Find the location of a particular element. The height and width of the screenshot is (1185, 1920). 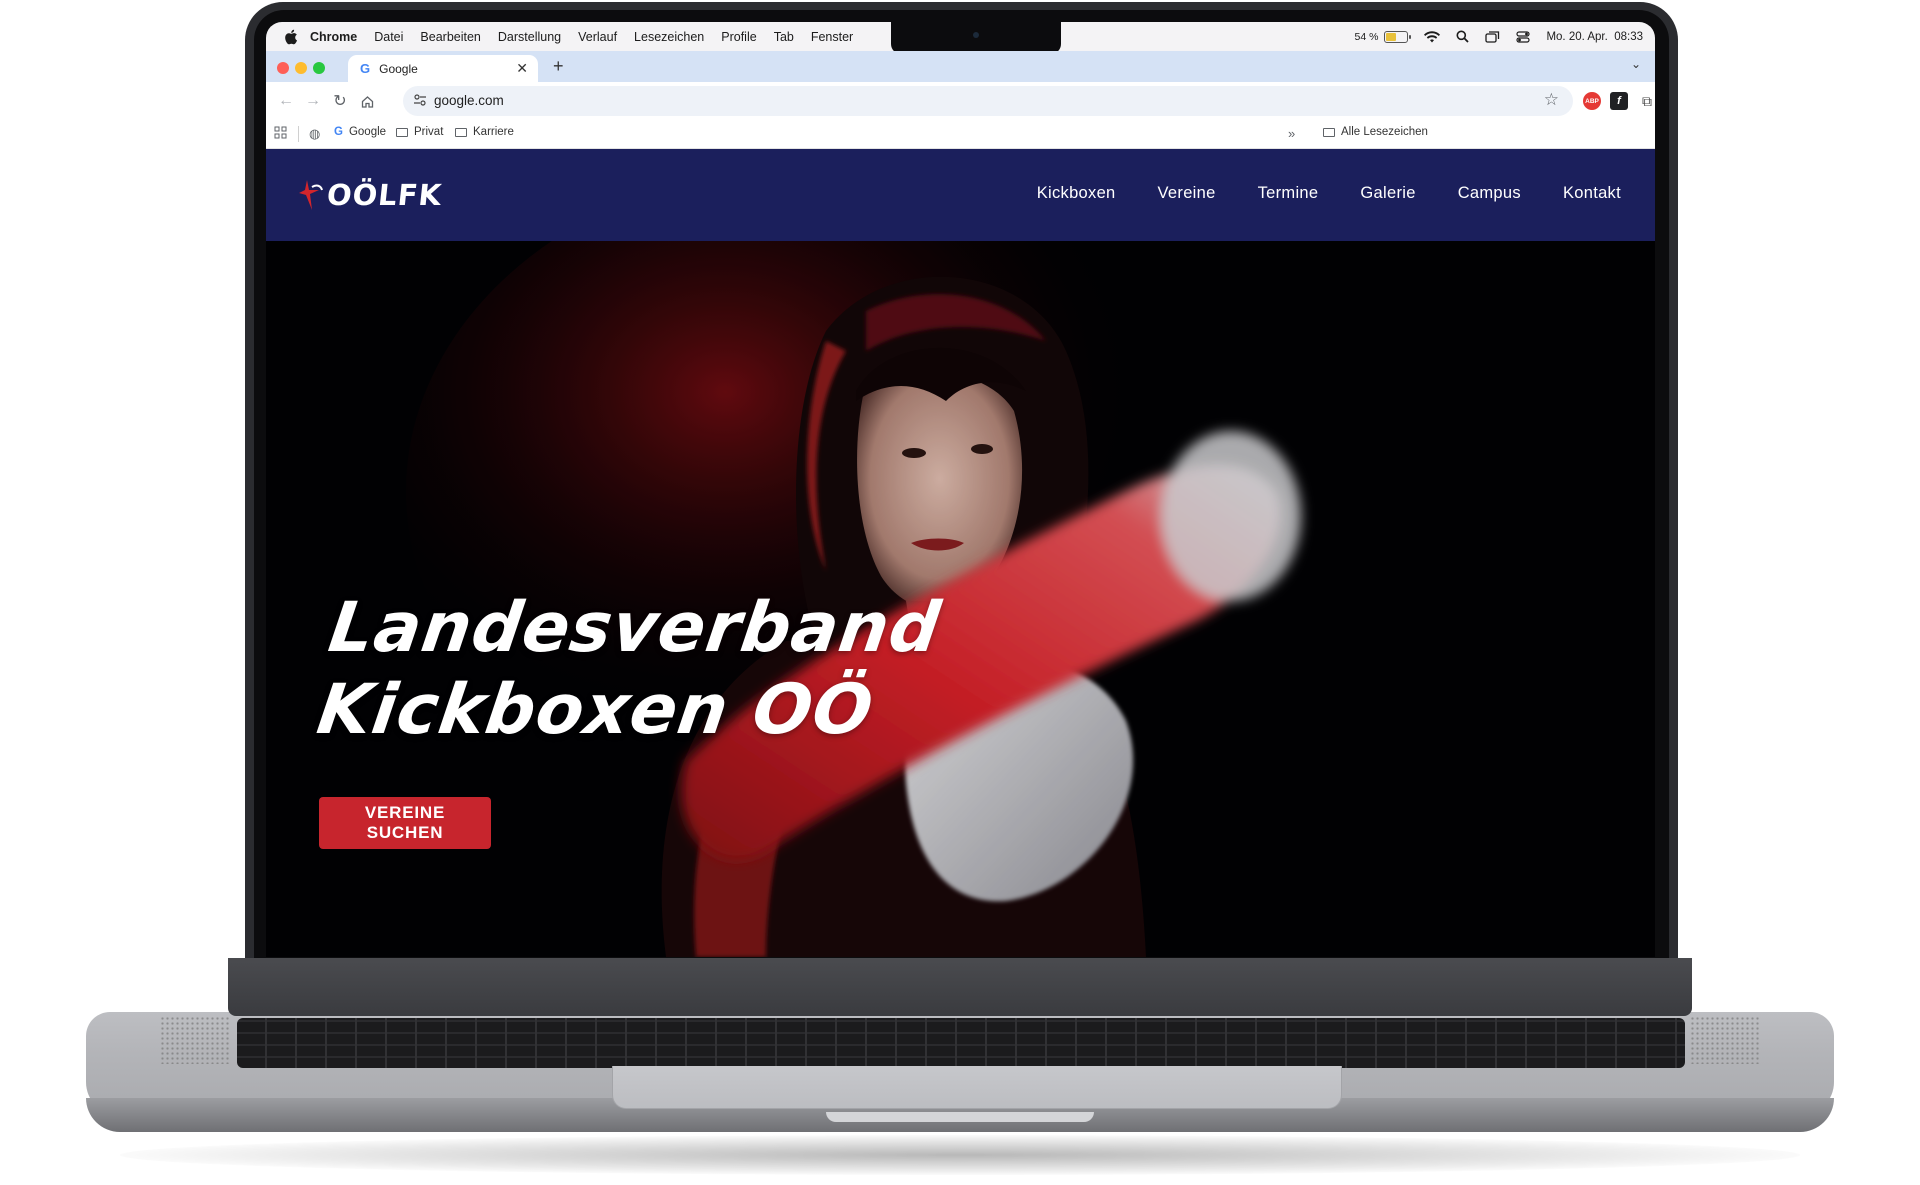

menu-profile: Profile is located at coordinates (738, 37).